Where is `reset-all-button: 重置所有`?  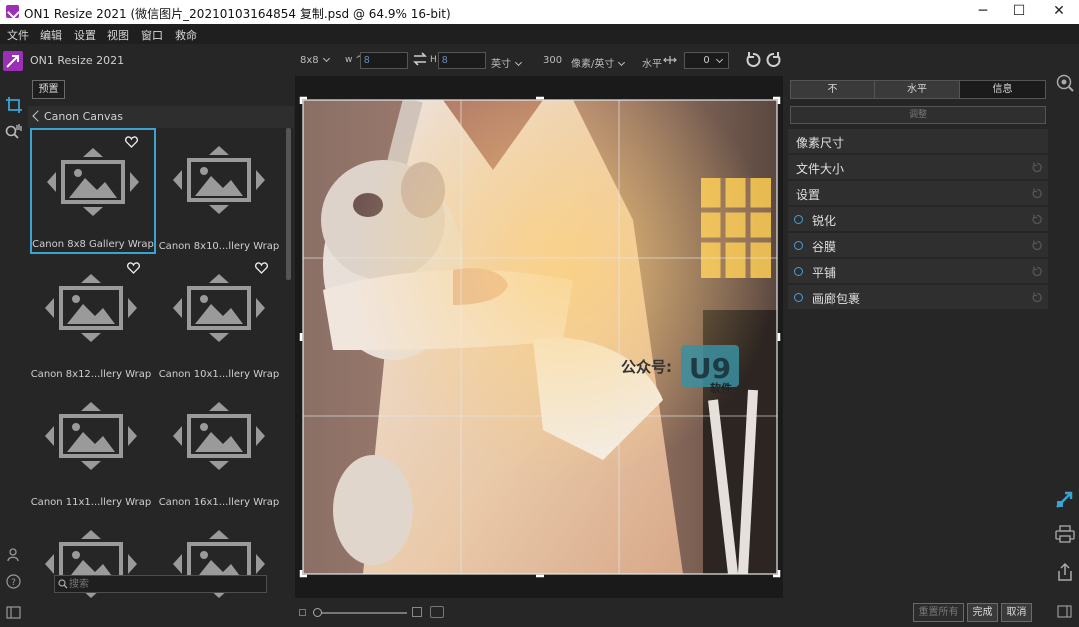
reset-all-button: 重置所有 is located at coordinates (938, 612).